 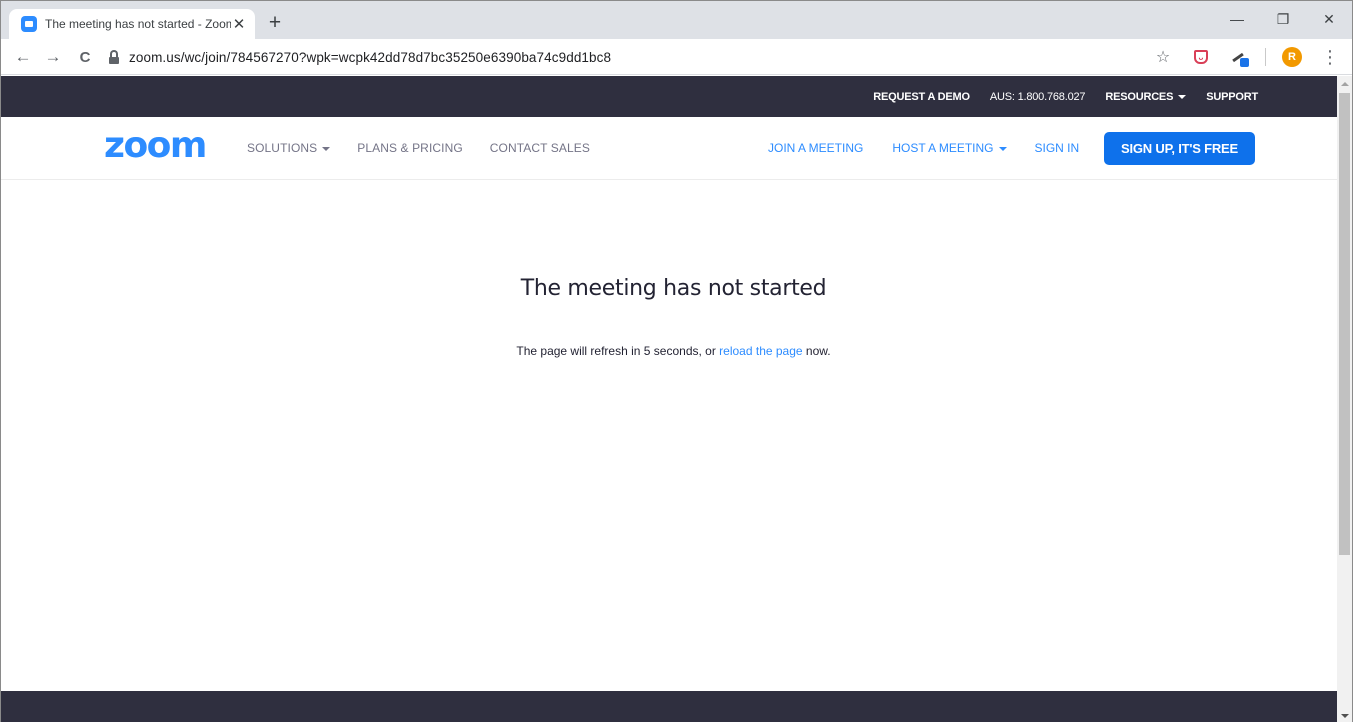 What do you see at coordinates (1057, 148) in the screenshot?
I see `sign-in-link: SIGN IN` at bounding box center [1057, 148].